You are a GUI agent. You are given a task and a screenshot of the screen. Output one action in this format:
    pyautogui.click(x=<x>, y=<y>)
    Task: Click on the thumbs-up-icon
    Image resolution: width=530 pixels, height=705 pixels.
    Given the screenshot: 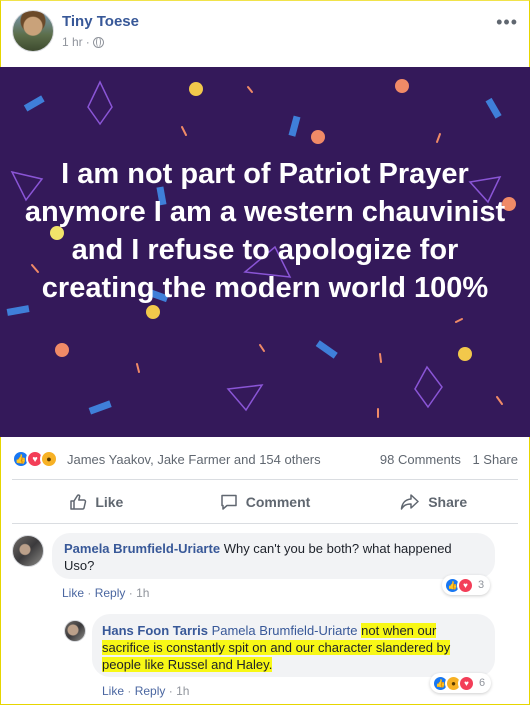 What is the action you would take?
    pyautogui.click(x=78, y=502)
    